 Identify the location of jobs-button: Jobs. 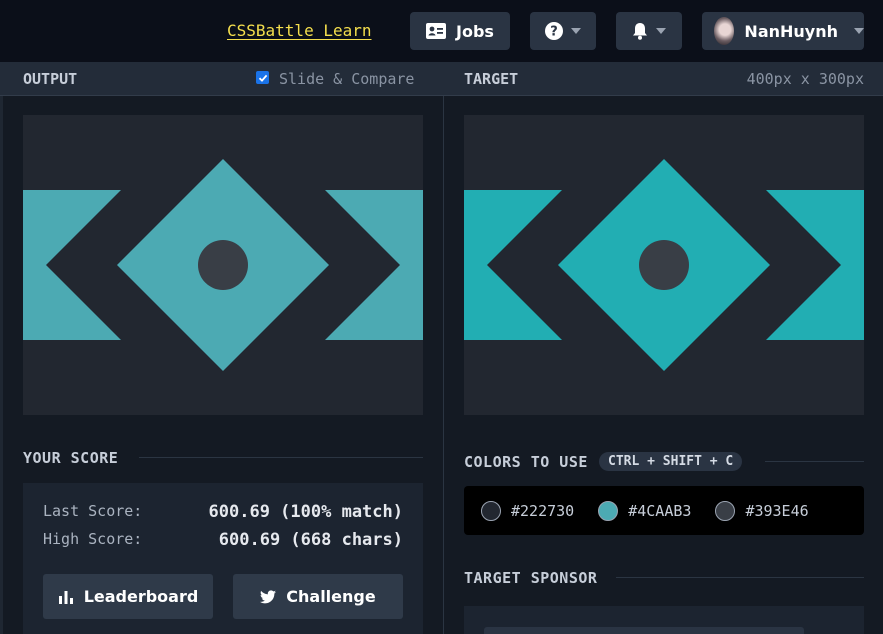
(460, 31).